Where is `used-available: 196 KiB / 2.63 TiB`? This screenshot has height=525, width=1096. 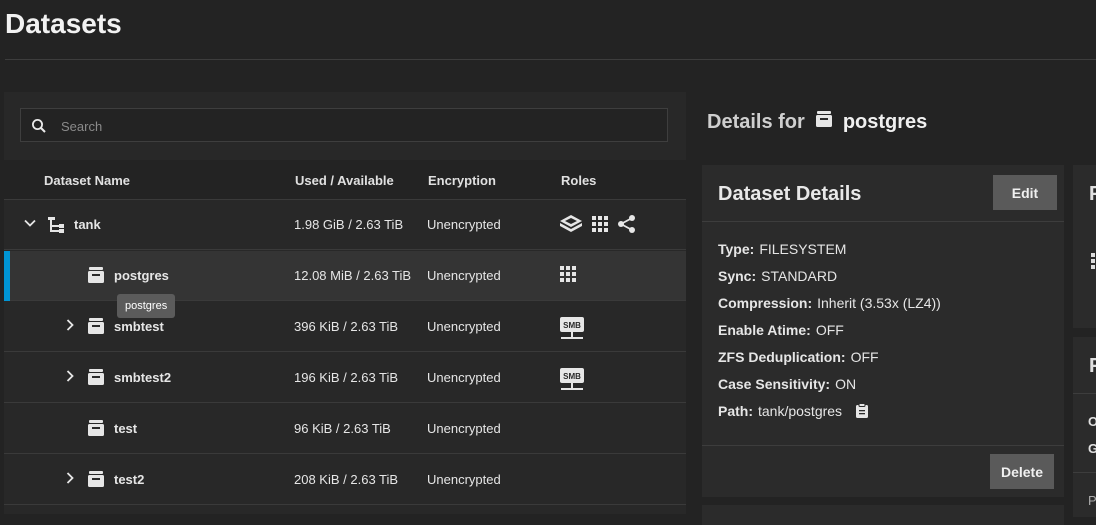
used-available: 196 KiB / 2.63 TiB is located at coordinates (346, 377).